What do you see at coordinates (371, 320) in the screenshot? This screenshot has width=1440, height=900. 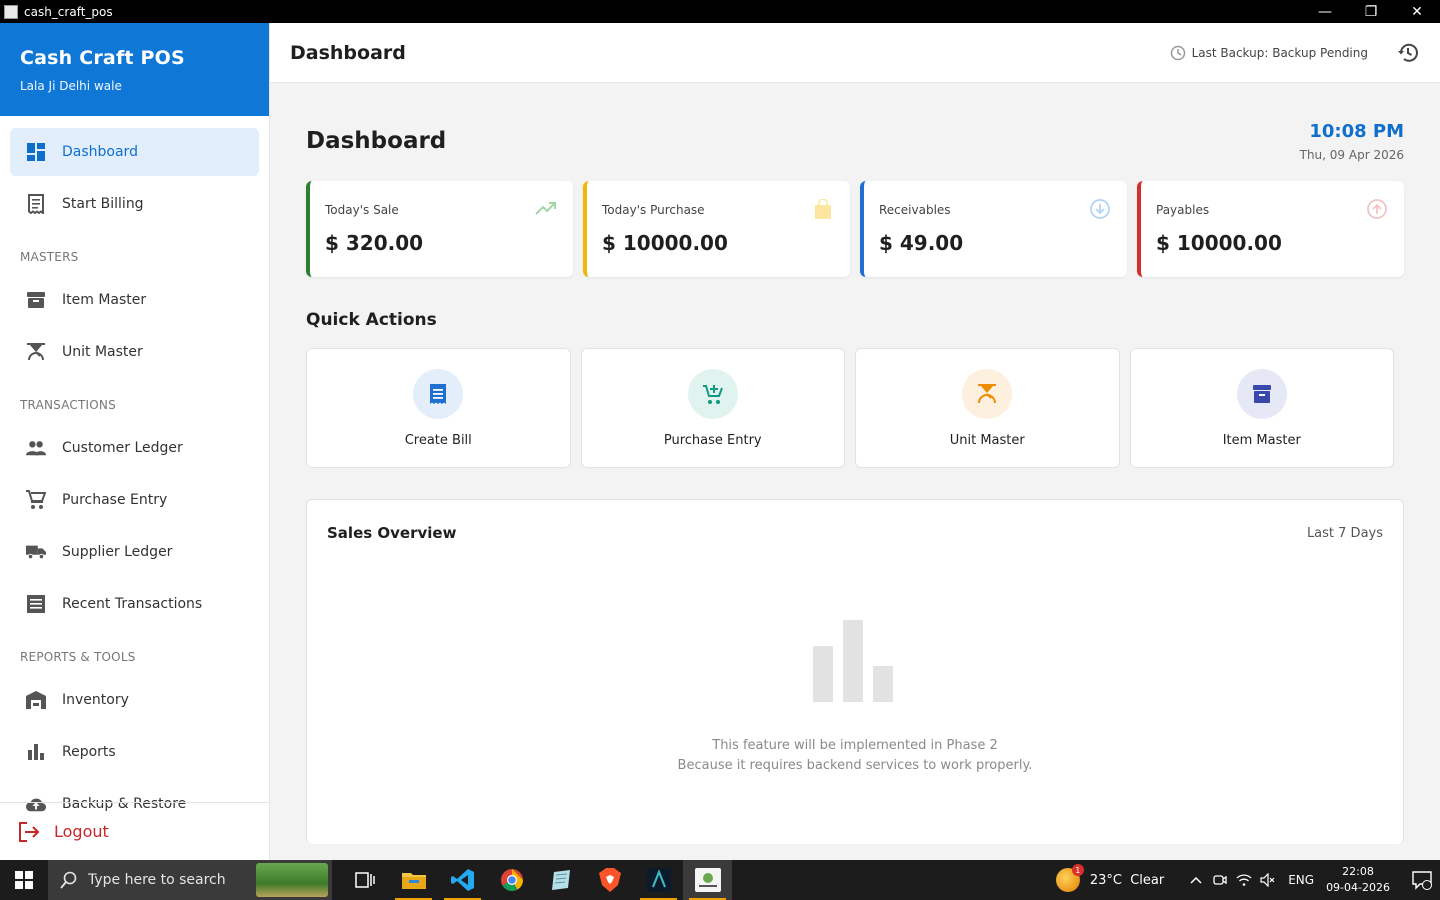 I see `quick-actions-title: Quick Actions` at bounding box center [371, 320].